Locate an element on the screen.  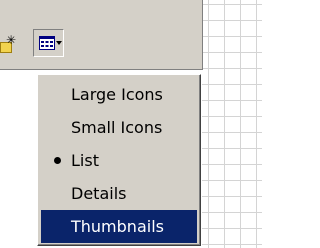
views-grid-icon is located at coordinates (47, 43).